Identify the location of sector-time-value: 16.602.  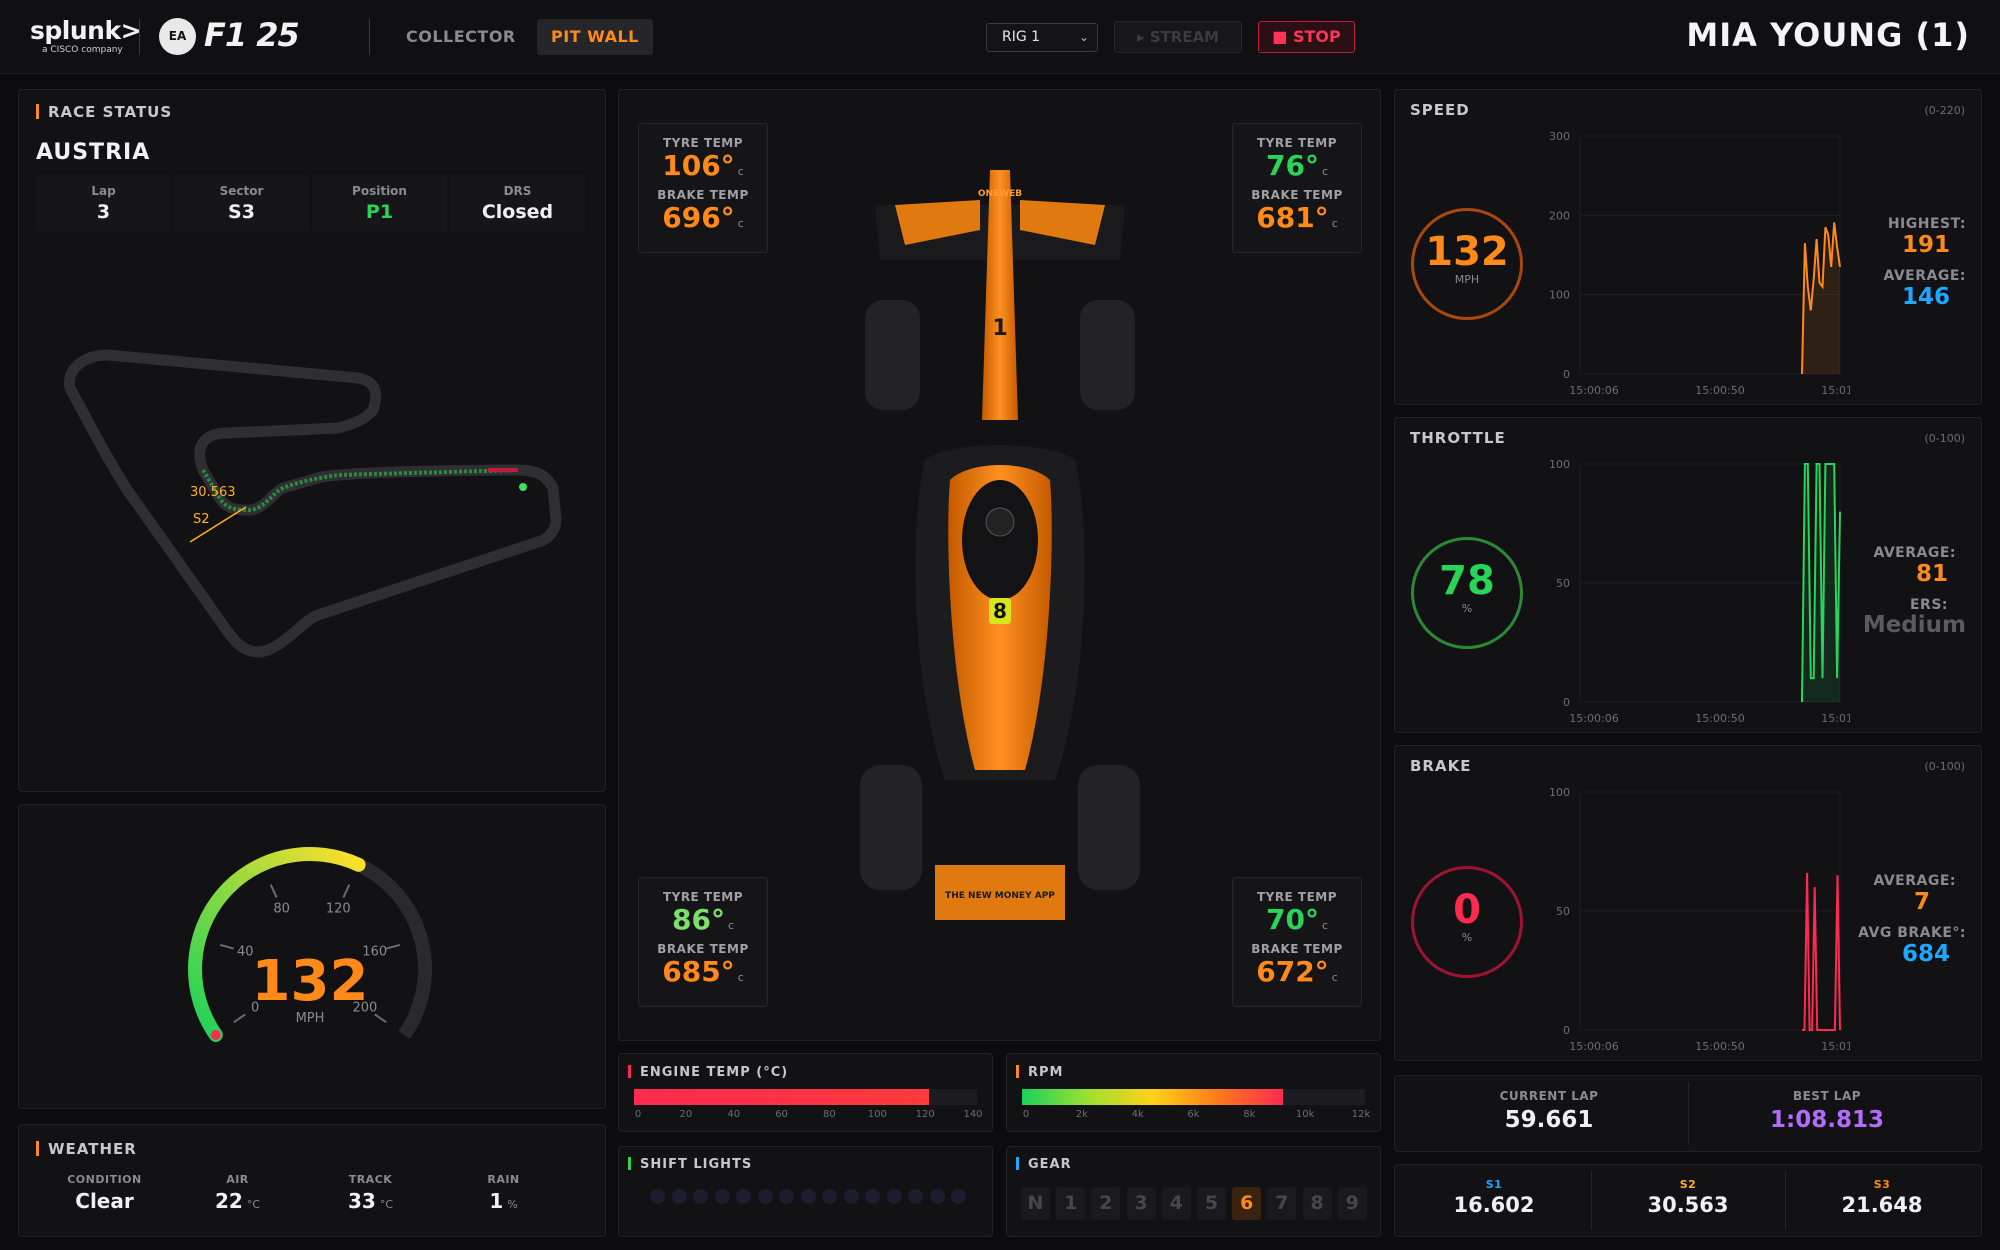
(1494, 1205).